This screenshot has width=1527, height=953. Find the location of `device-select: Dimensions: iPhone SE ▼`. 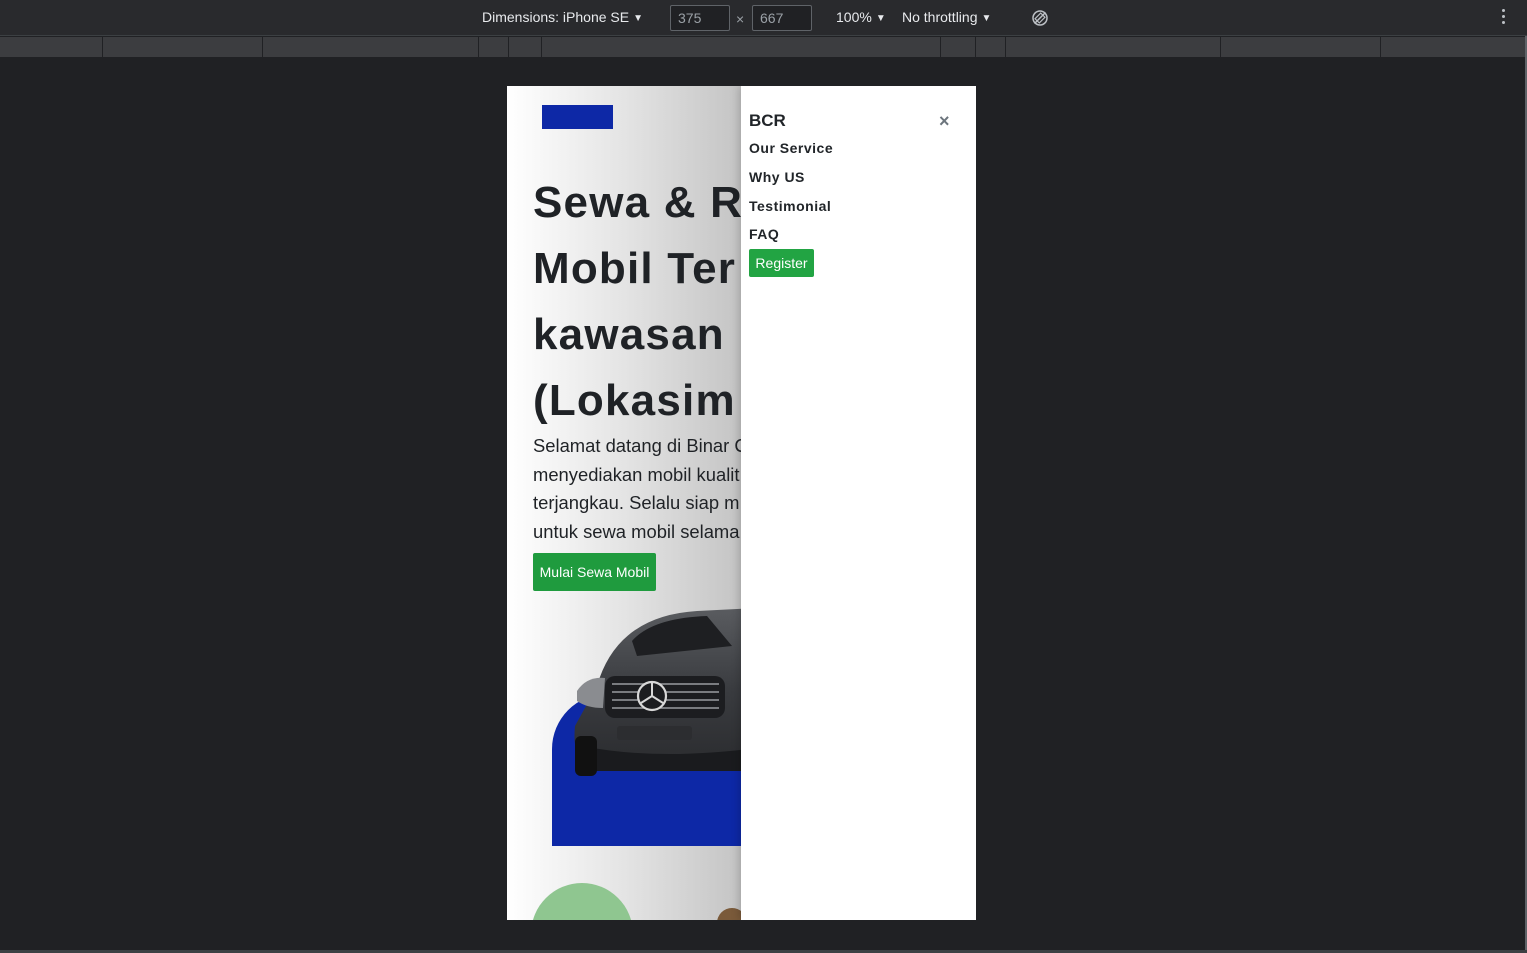

device-select: Dimensions: iPhone SE ▼ is located at coordinates (562, 17).